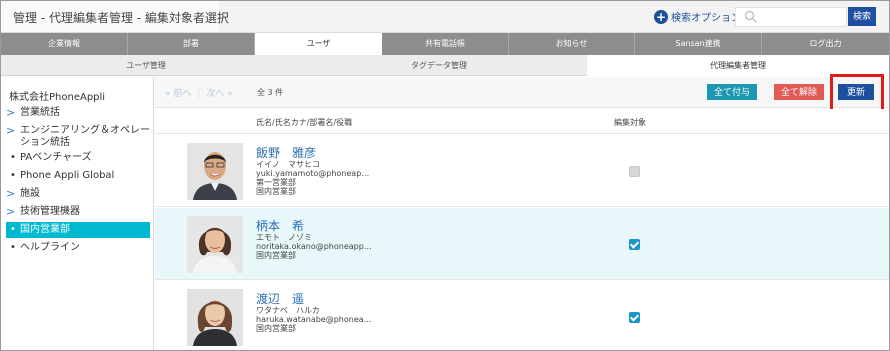  I want to click on tab-shared-phonebook: 共有電話帳, so click(445, 44).